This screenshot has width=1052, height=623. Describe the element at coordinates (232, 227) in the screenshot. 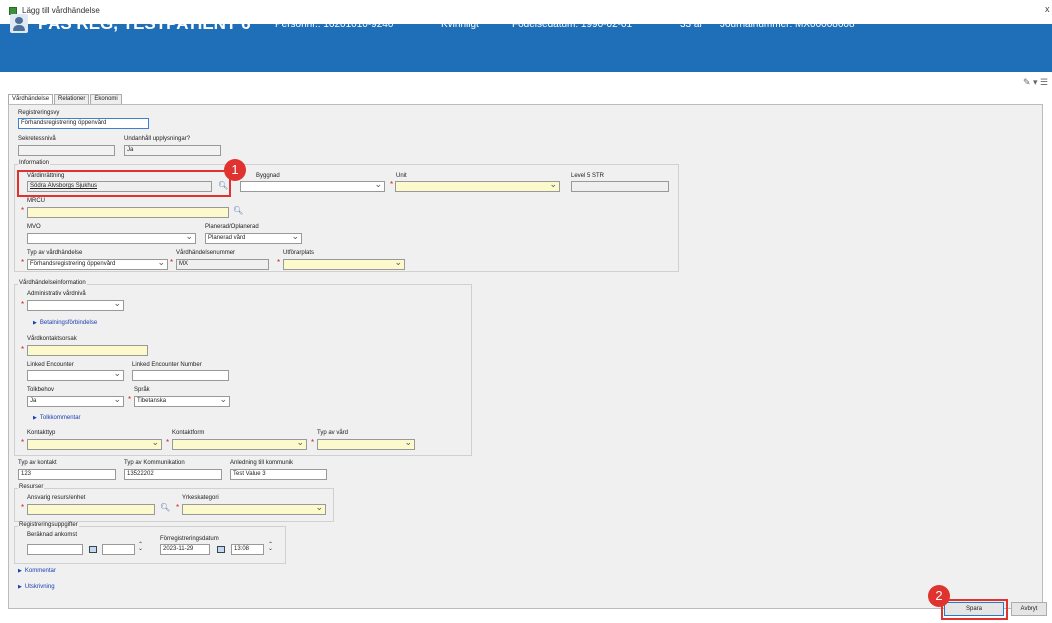

I see `planerad-label: Planerad/Oplanerad` at that location.